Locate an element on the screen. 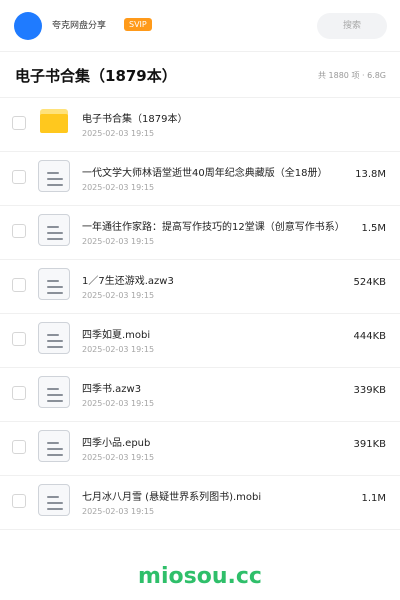  share-header: 电子书合集（1879本） 共 1880 项 · 6.8G is located at coordinates (200, 75).